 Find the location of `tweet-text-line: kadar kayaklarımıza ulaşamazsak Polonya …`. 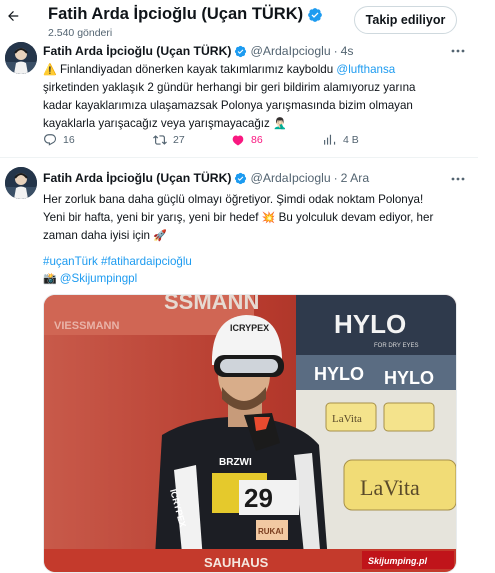

tweet-text-line: kadar kayaklarımıza ulaşamazsak Polonya … is located at coordinates (228, 105).